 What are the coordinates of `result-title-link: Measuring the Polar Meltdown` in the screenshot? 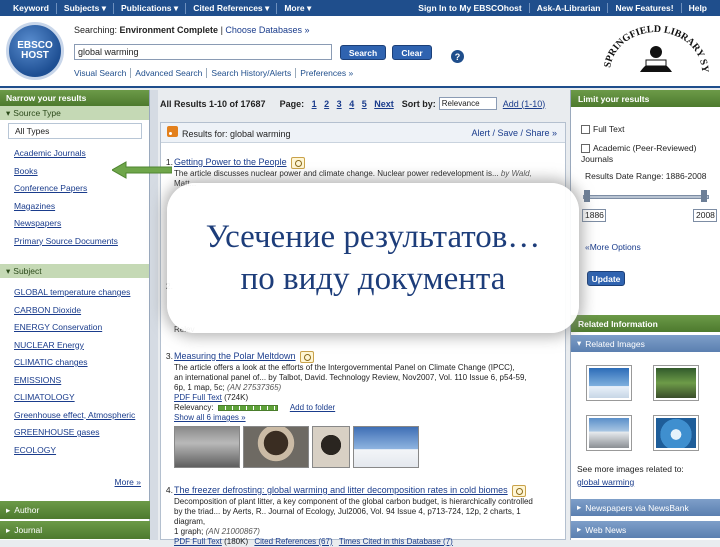 It's located at (235, 356).